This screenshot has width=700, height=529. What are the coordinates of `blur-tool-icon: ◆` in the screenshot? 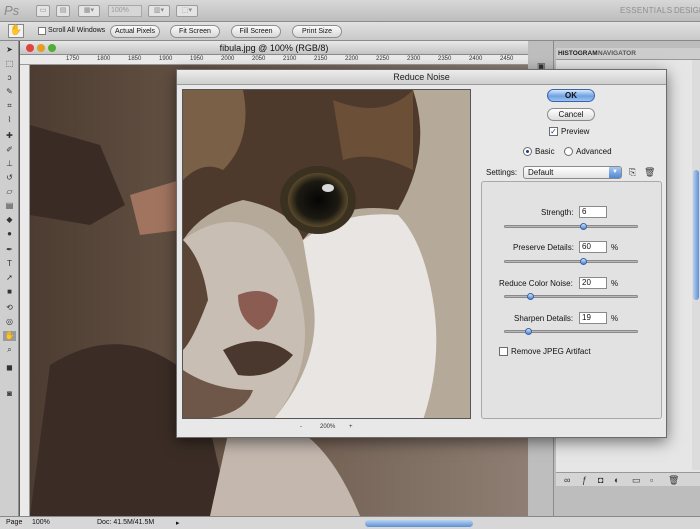 It's located at (9, 220).